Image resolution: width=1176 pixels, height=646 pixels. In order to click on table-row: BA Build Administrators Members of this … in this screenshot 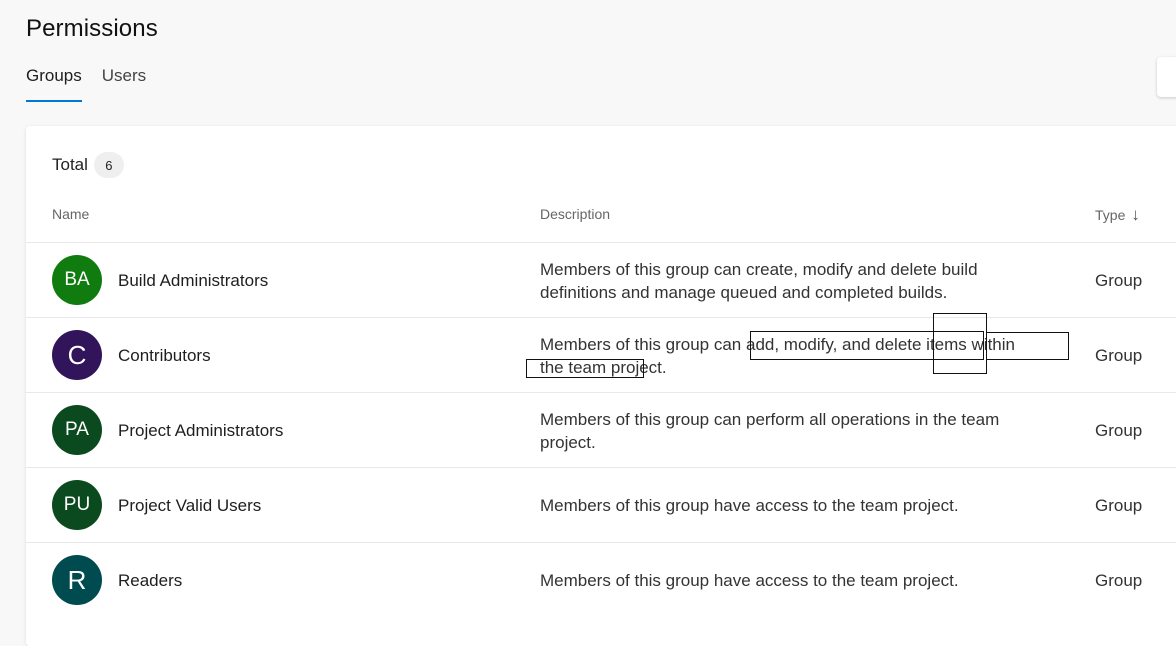, I will do `click(601, 279)`.